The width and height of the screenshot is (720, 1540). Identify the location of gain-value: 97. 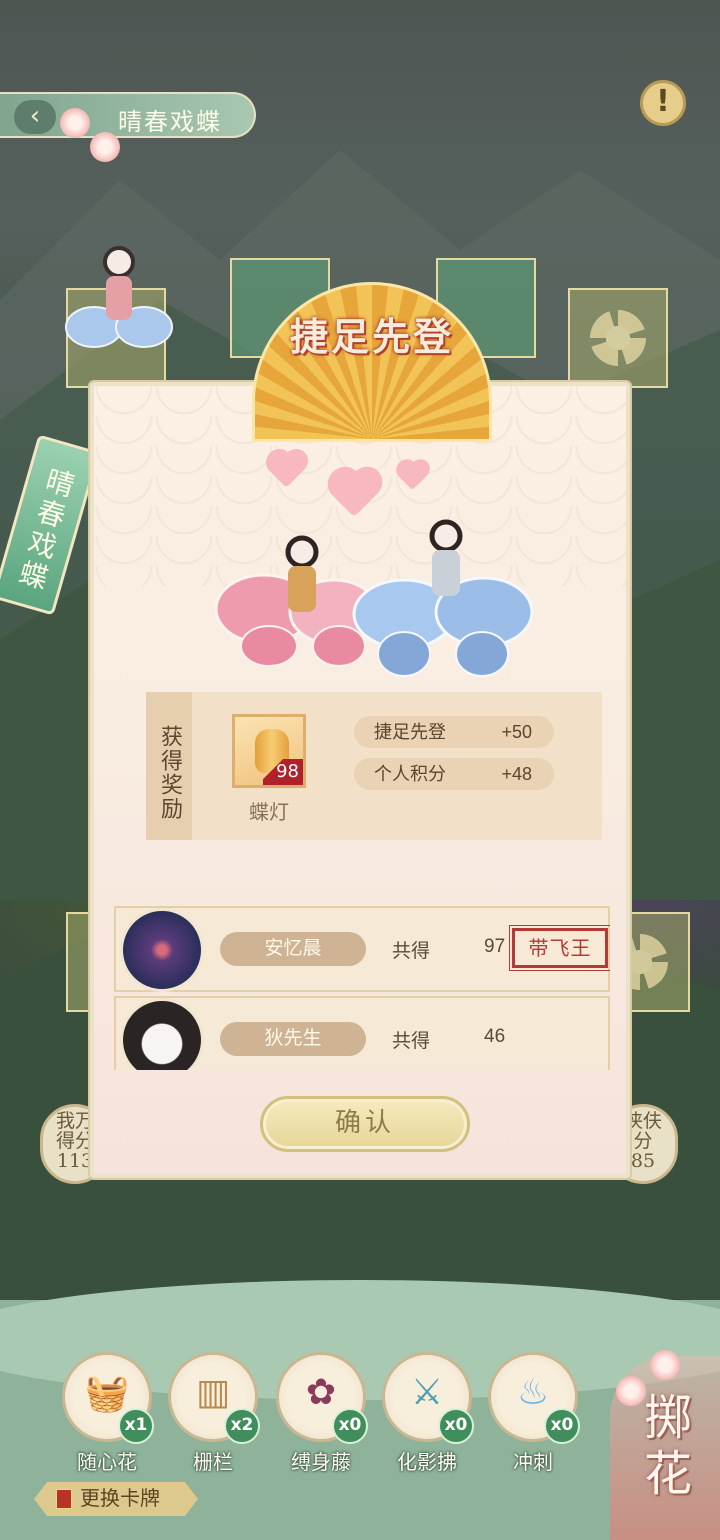
(495, 946).